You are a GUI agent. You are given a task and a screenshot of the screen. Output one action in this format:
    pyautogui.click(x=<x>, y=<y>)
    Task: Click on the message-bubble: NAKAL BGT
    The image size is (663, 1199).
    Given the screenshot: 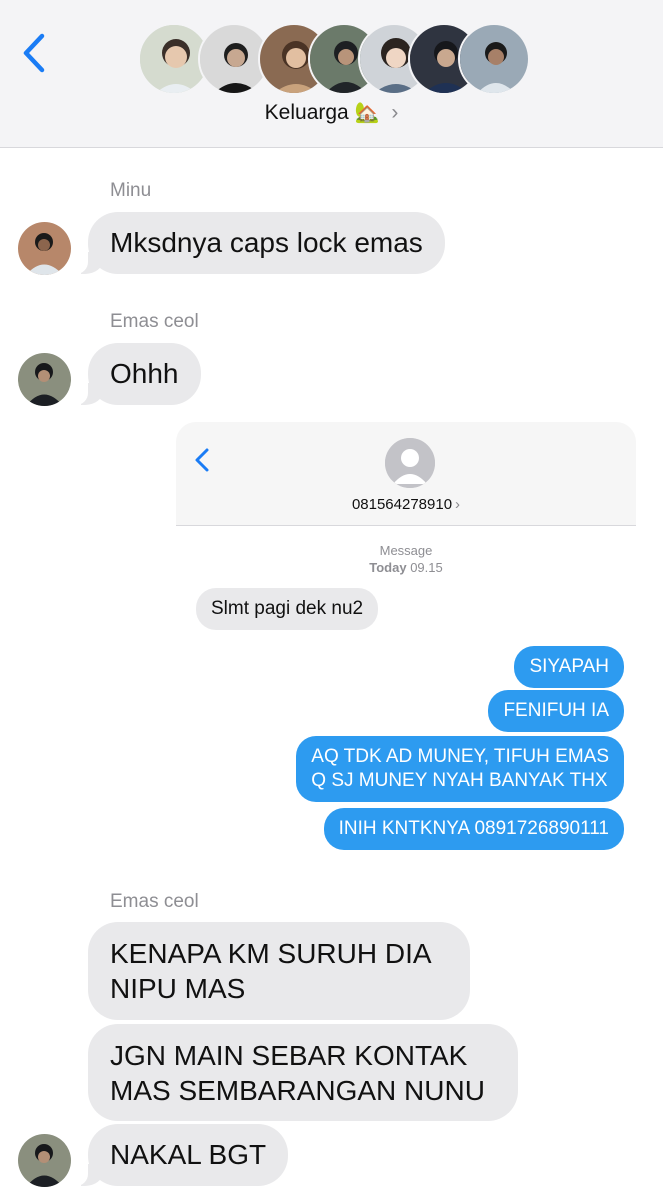 What is the action you would take?
    pyautogui.click(x=181, y=1155)
    